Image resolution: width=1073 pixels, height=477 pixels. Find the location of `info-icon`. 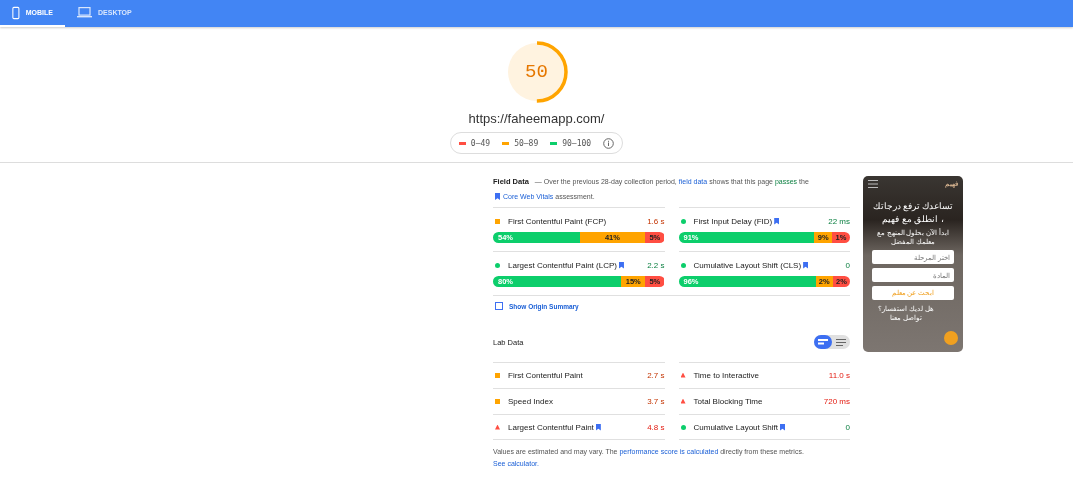

info-icon is located at coordinates (609, 143).